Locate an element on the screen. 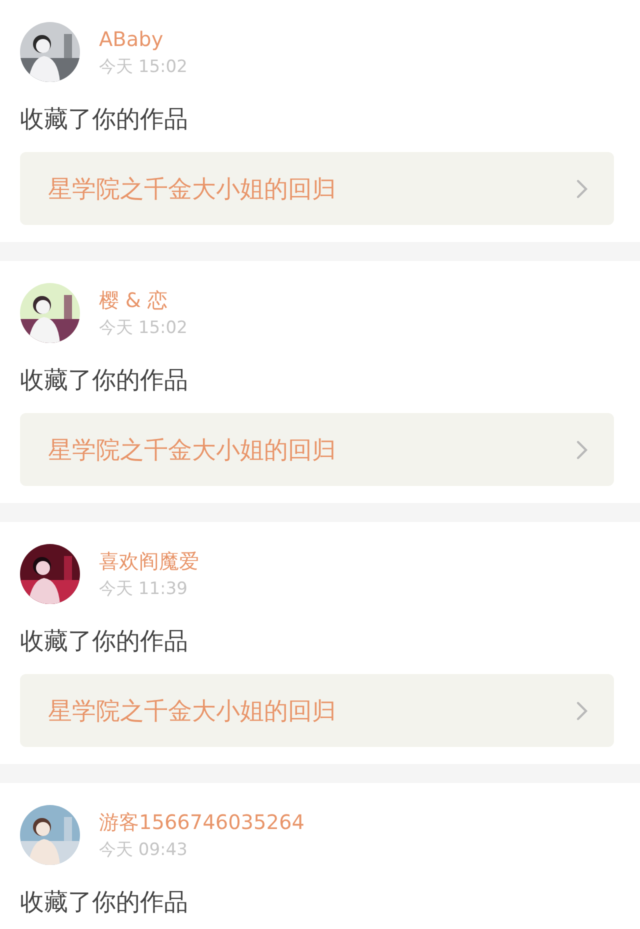 The width and height of the screenshot is (640, 929). user-name: 喜欢阎魔爱 is located at coordinates (149, 561).